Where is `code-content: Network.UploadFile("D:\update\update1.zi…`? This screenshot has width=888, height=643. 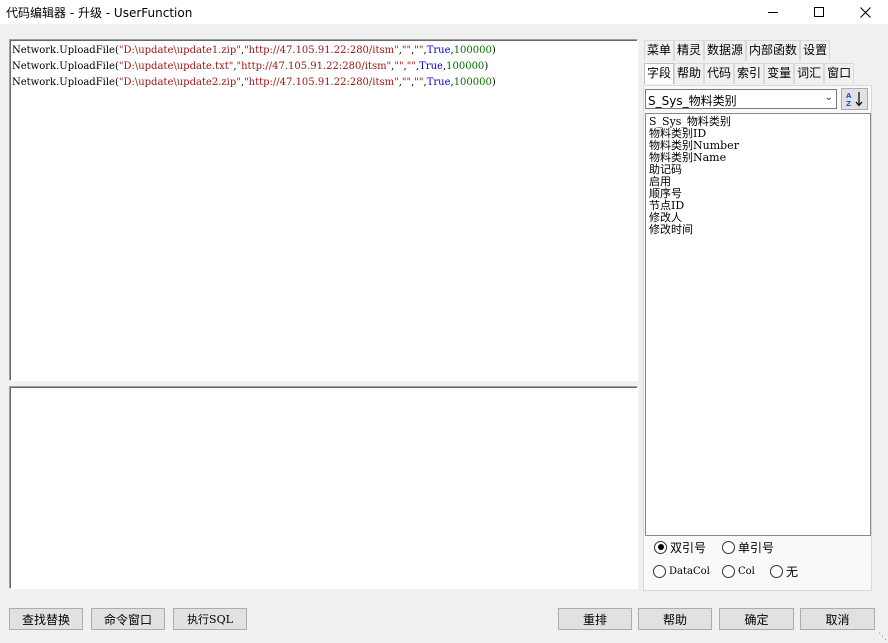
code-content: Network.UploadFile("D:\update\update1.zi… is located at coordinates (254, 67).